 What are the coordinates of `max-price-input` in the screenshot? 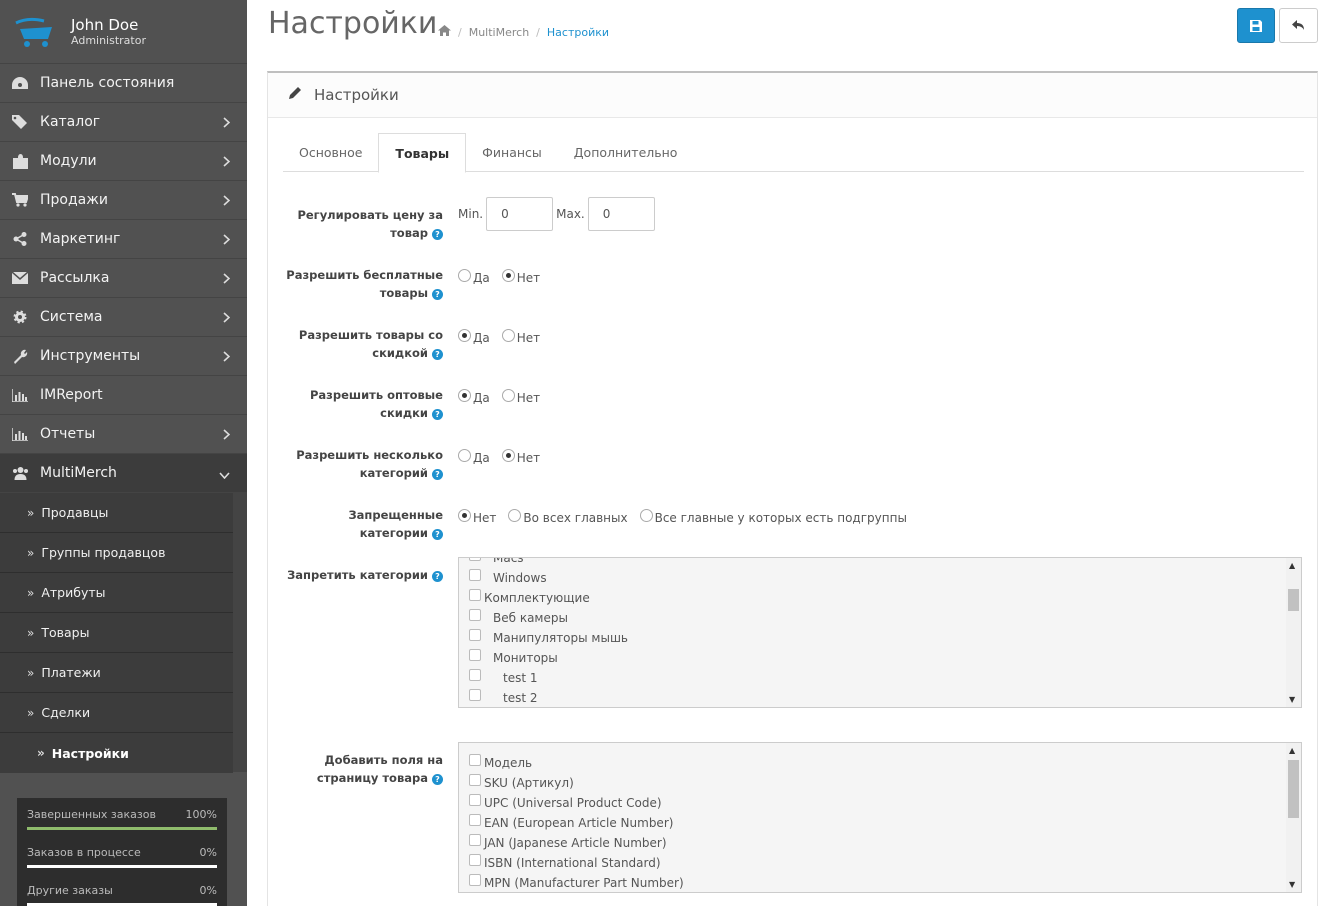 It's located at (621, 214).